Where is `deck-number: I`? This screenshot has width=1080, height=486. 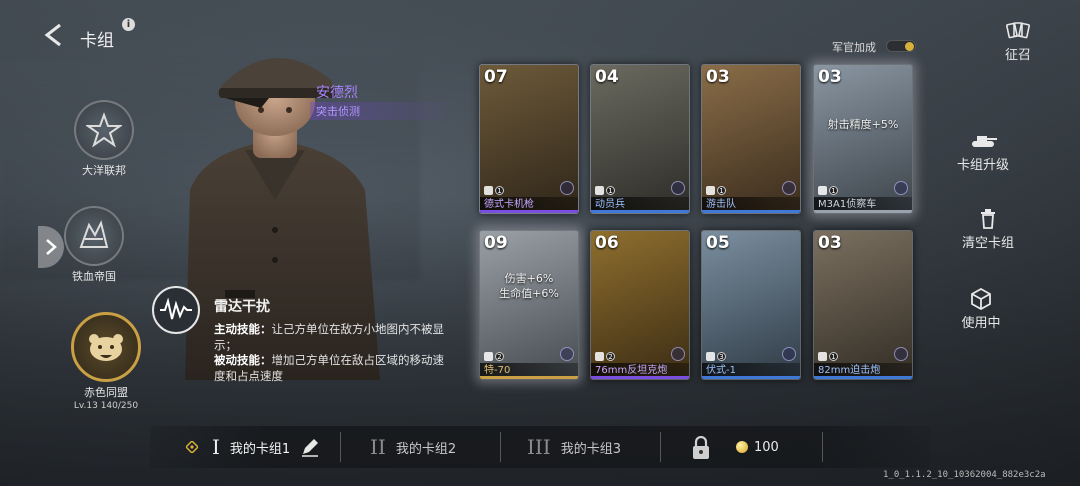
deck-number: I is located at coordinates (216, 447).